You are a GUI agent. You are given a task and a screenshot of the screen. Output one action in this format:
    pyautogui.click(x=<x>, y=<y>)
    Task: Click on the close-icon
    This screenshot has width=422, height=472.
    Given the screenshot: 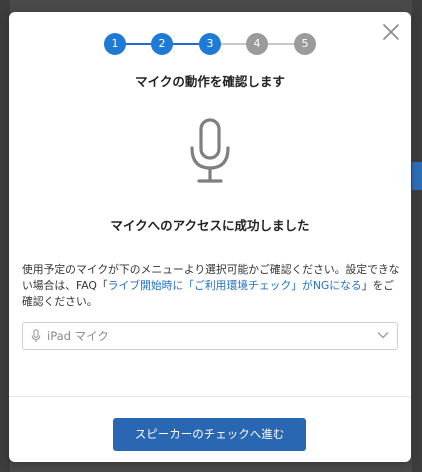 What is the action you would take?
    pyautogui.click(x=391, y=32)
    